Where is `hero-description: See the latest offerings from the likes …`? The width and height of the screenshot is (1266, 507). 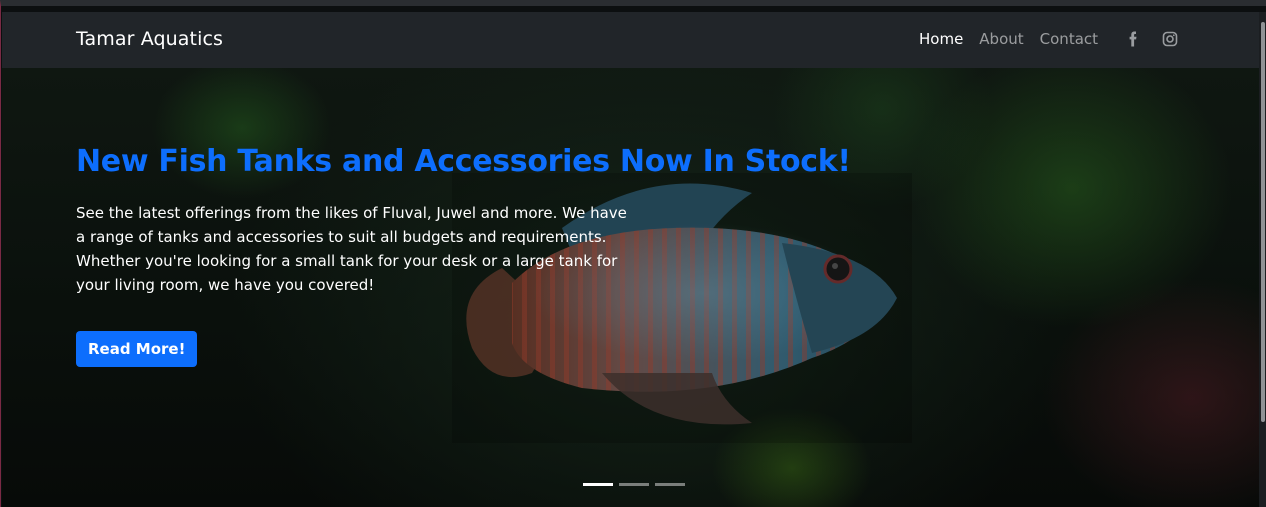 hero-description: See the latest offerings from the likes … is located at coordinates (351, 249).